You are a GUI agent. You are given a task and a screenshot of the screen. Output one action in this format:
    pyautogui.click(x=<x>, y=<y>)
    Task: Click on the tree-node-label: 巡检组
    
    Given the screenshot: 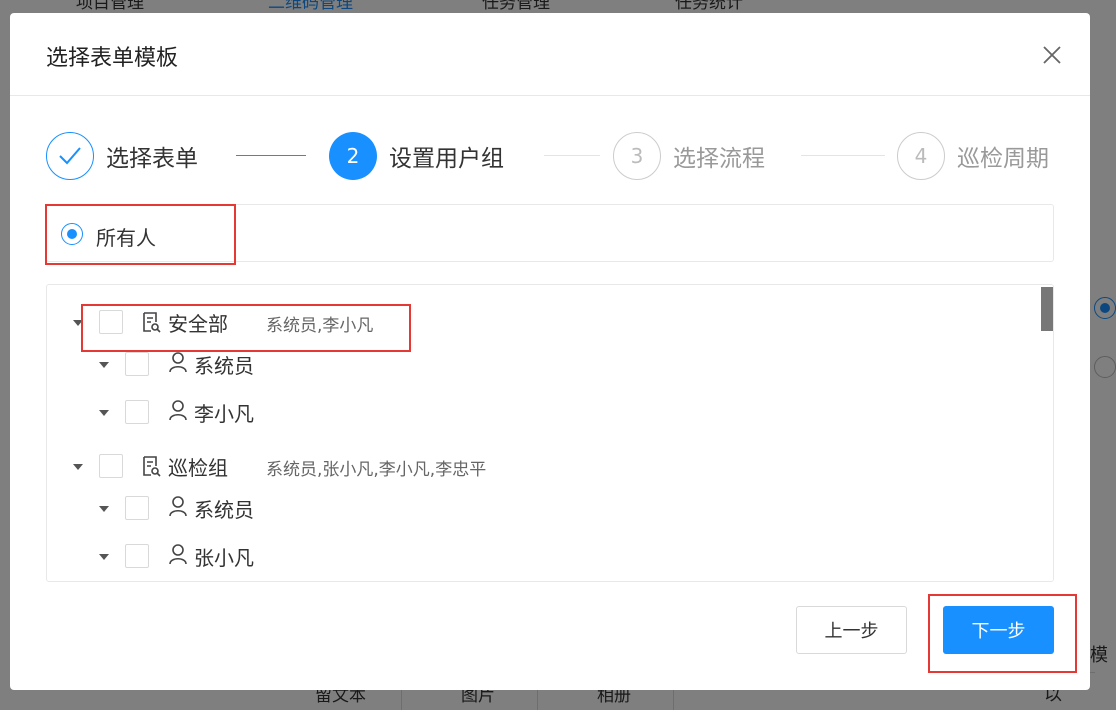 What is the action you would take?
    pyautogui.click(x=198, y=468)
    